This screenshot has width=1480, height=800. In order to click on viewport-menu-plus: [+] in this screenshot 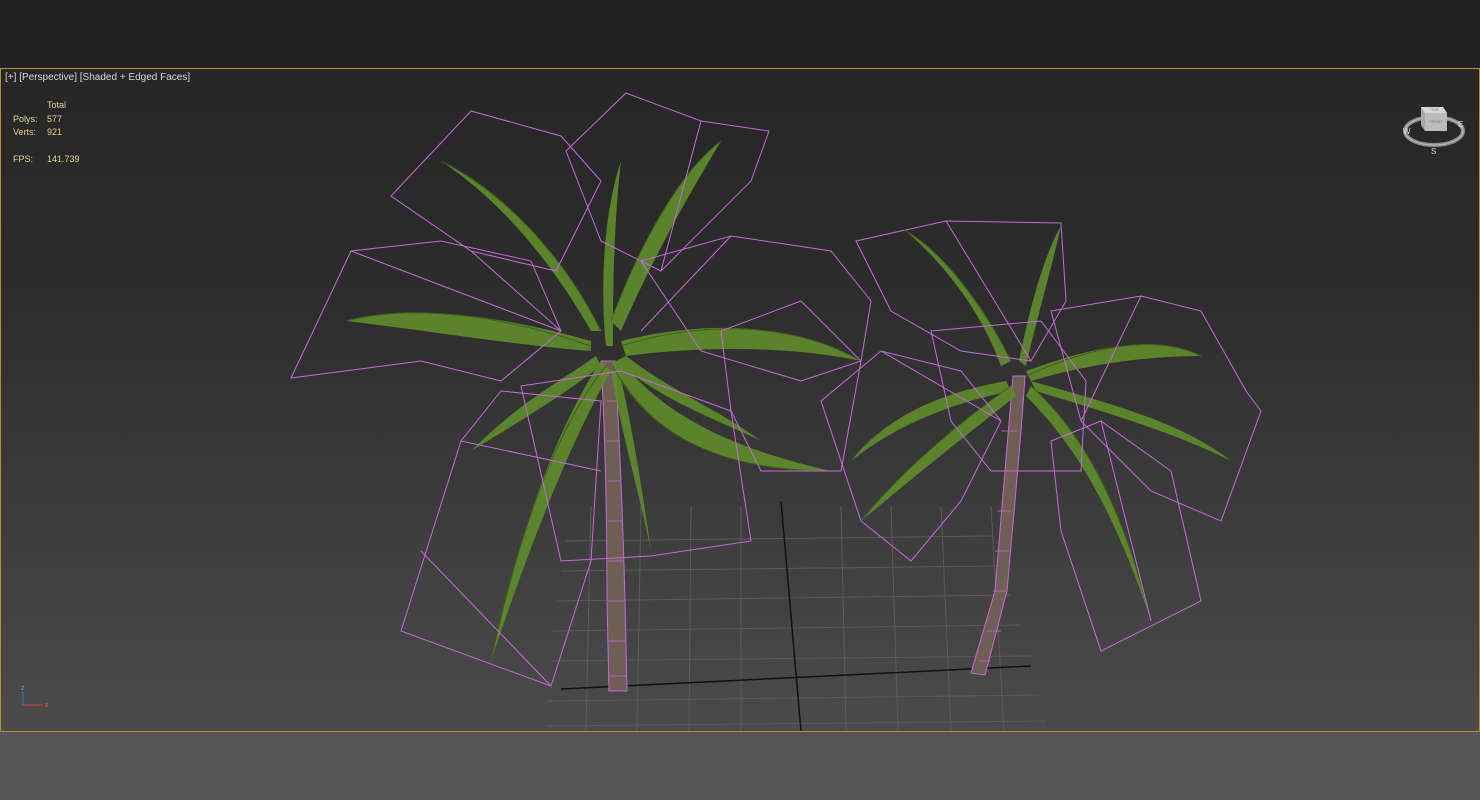, I will do `click(10, 77)`.